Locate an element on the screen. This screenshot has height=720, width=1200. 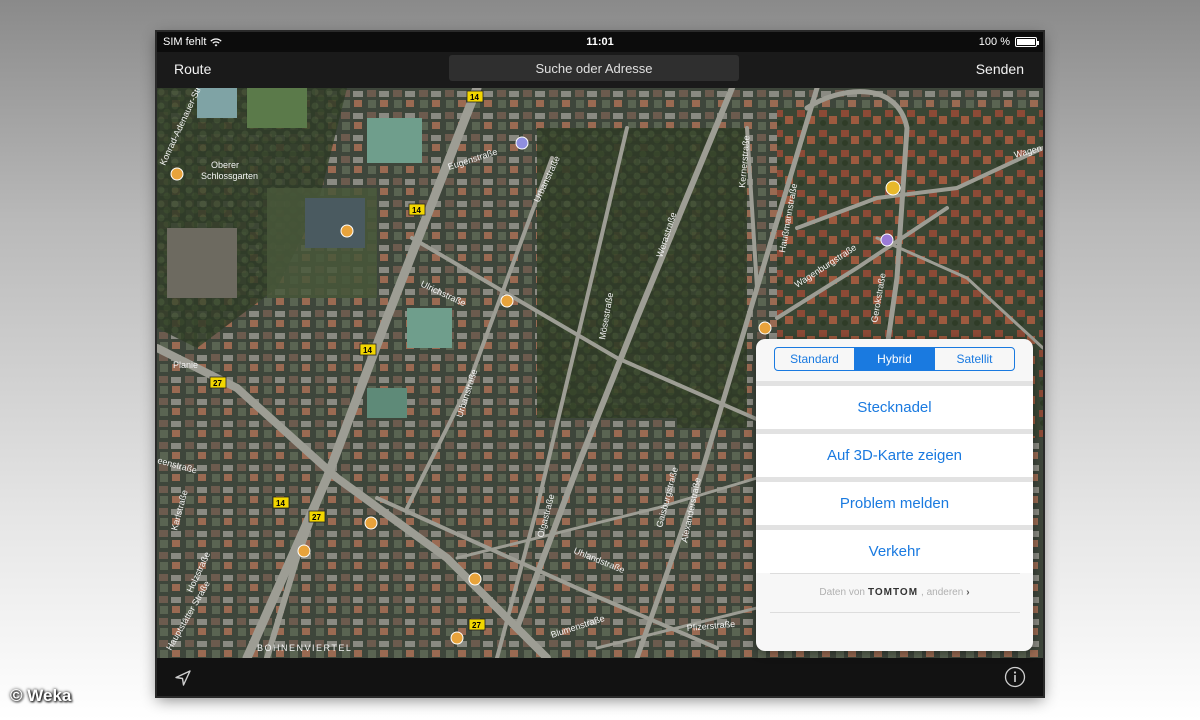
status-right: 100 % is located at coordinates (1008, 42).